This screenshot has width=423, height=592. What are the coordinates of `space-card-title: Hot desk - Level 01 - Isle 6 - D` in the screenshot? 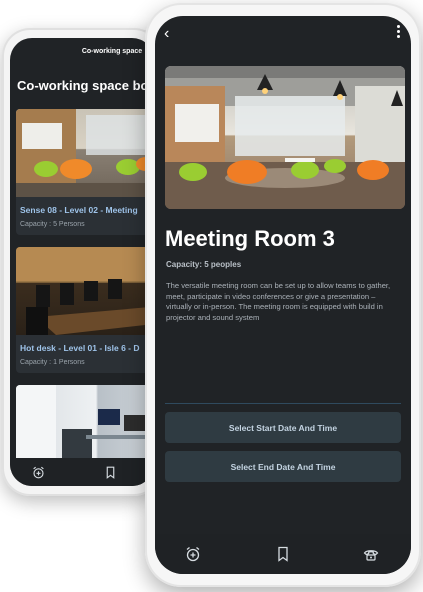 It's located at (80, 348).